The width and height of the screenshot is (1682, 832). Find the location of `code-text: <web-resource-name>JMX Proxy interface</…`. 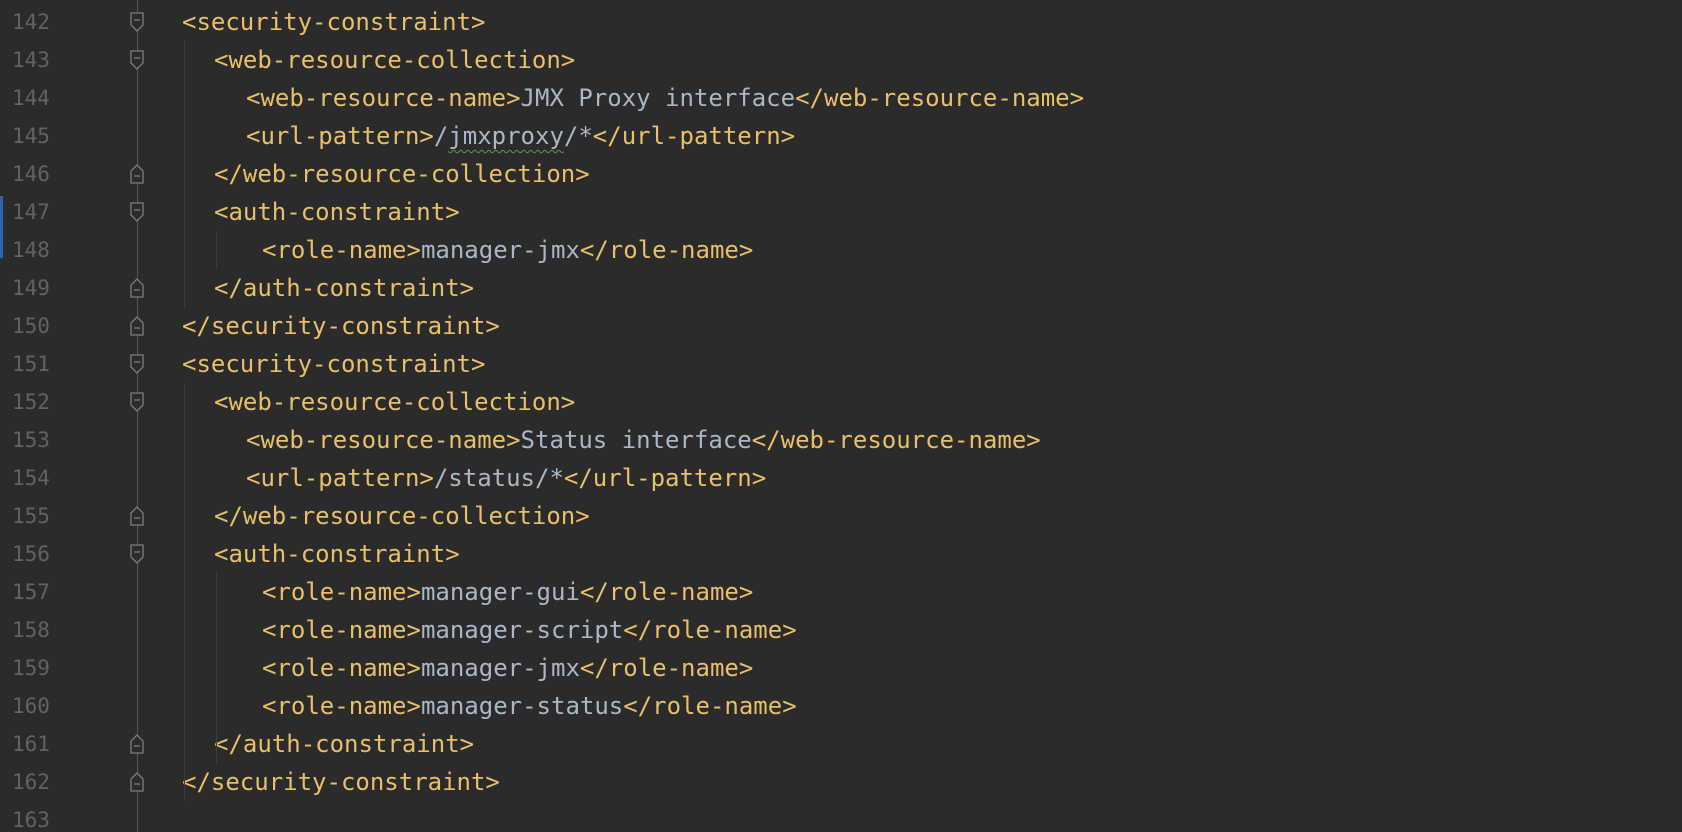

code-text: <web-resource-name>JMX Proxy interface</… is located at coordinates (665, 98).